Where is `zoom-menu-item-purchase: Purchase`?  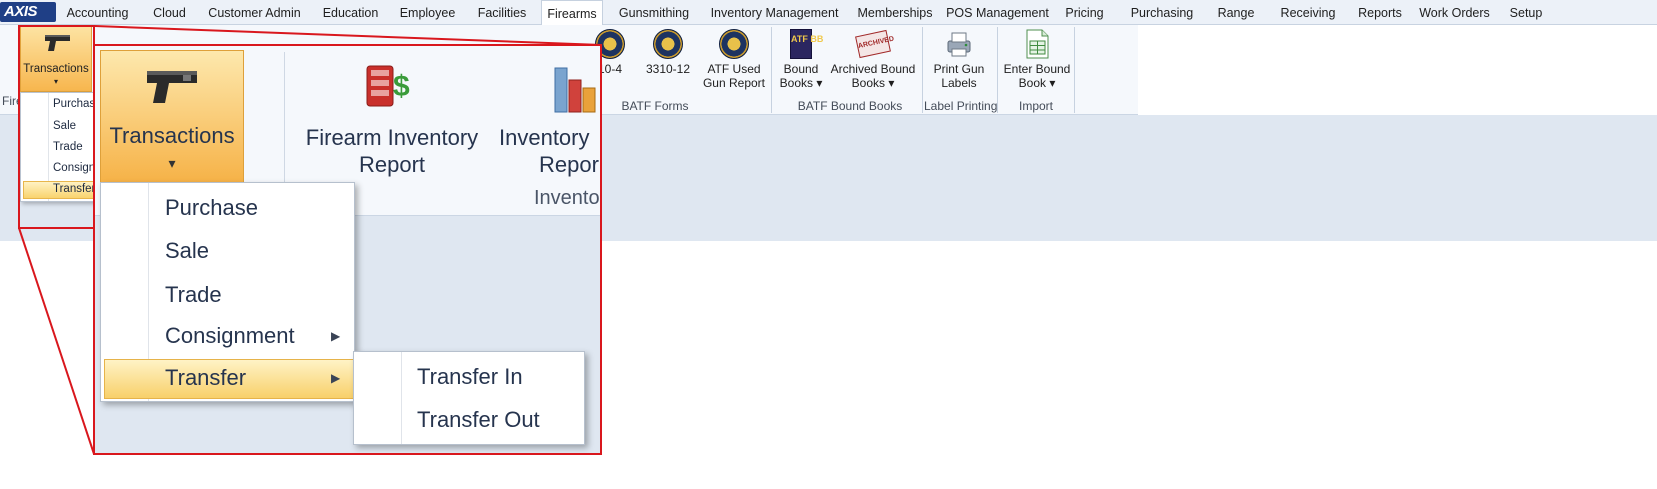
zoom-menu-item-purchase: Purchase is located at coordinates (211, 208).